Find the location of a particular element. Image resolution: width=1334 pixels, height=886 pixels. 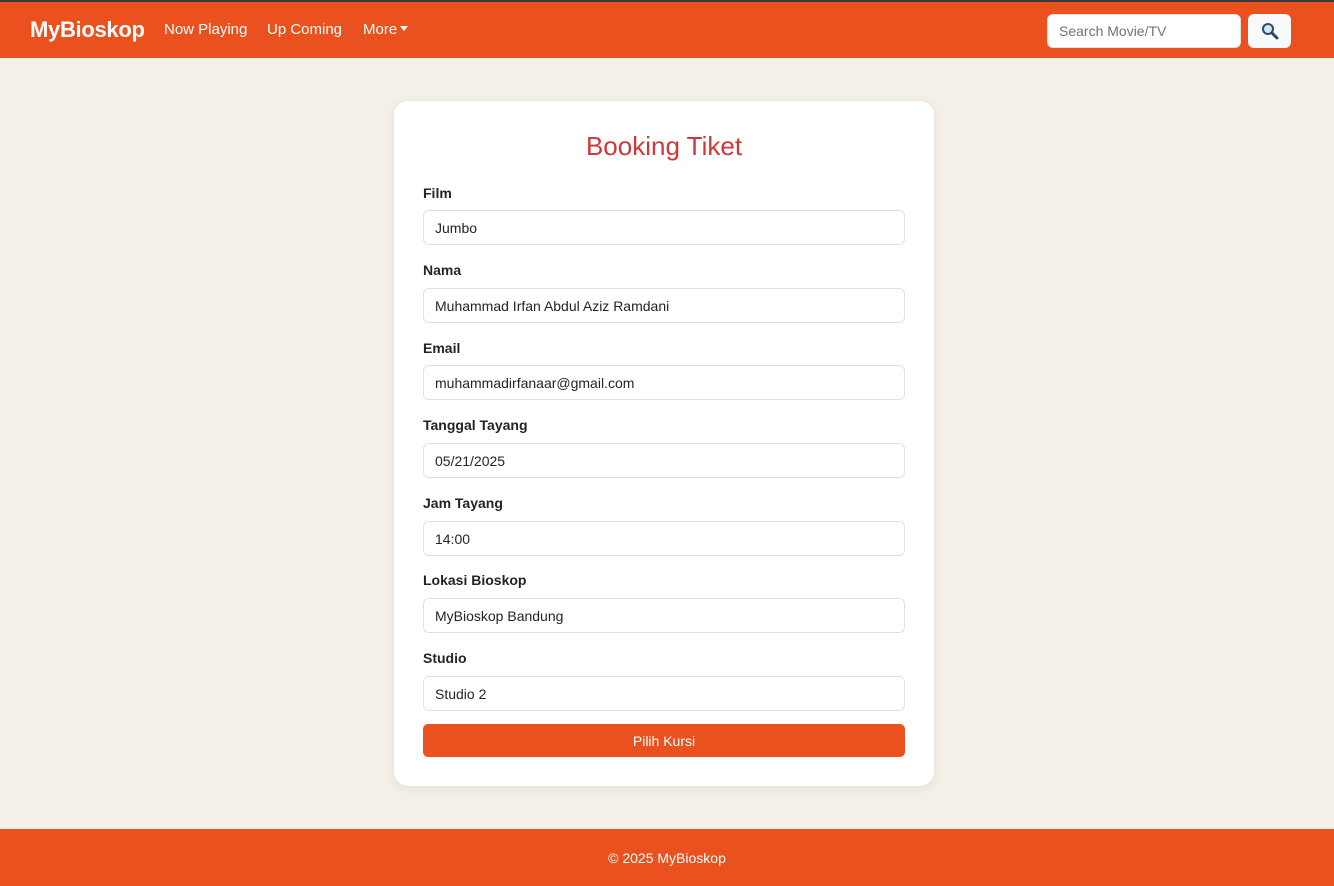

label-lokasi-bioskop: Lokasi Bioskop is located at coordinates (475, 580).